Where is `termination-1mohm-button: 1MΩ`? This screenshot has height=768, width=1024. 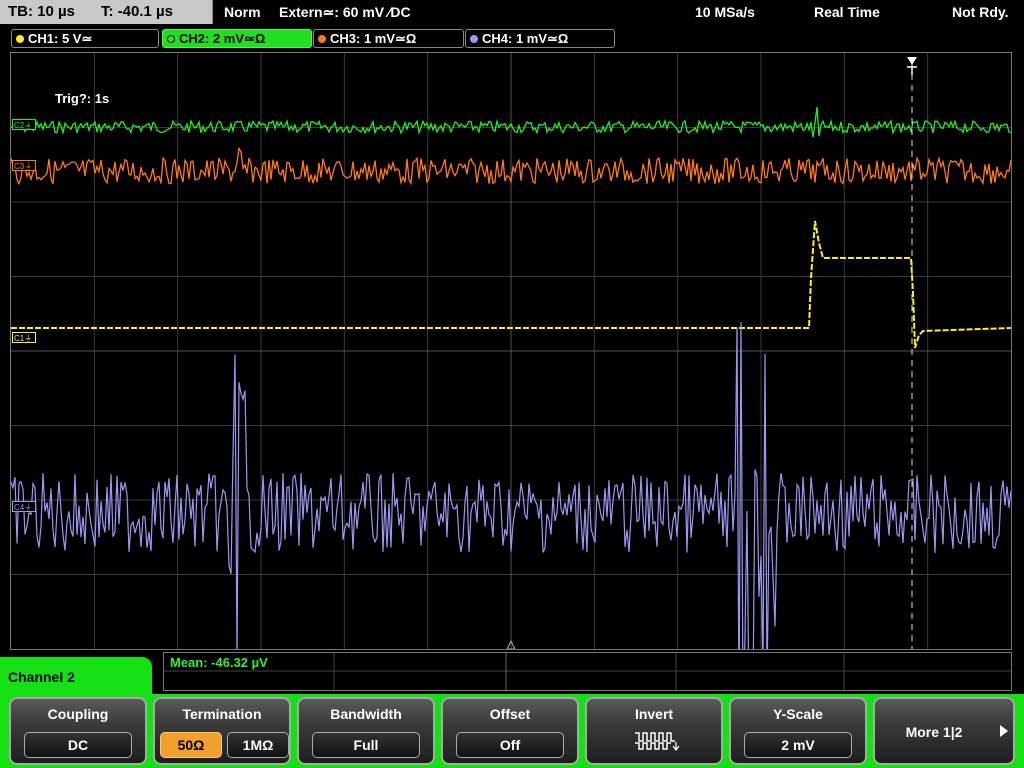 termination-1mohm-button: 1MΩ is located at coordinates (258, 745).